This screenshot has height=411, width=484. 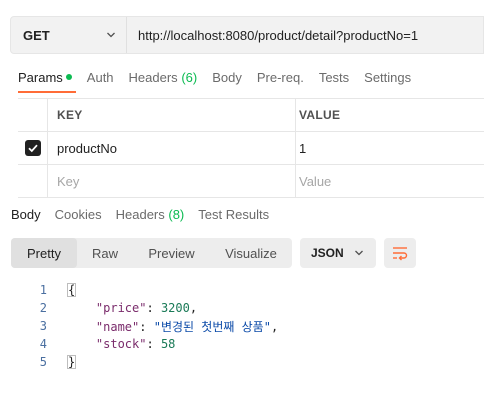 I want to click on tab-auth-label: Auth, so click(x=100, y=77).